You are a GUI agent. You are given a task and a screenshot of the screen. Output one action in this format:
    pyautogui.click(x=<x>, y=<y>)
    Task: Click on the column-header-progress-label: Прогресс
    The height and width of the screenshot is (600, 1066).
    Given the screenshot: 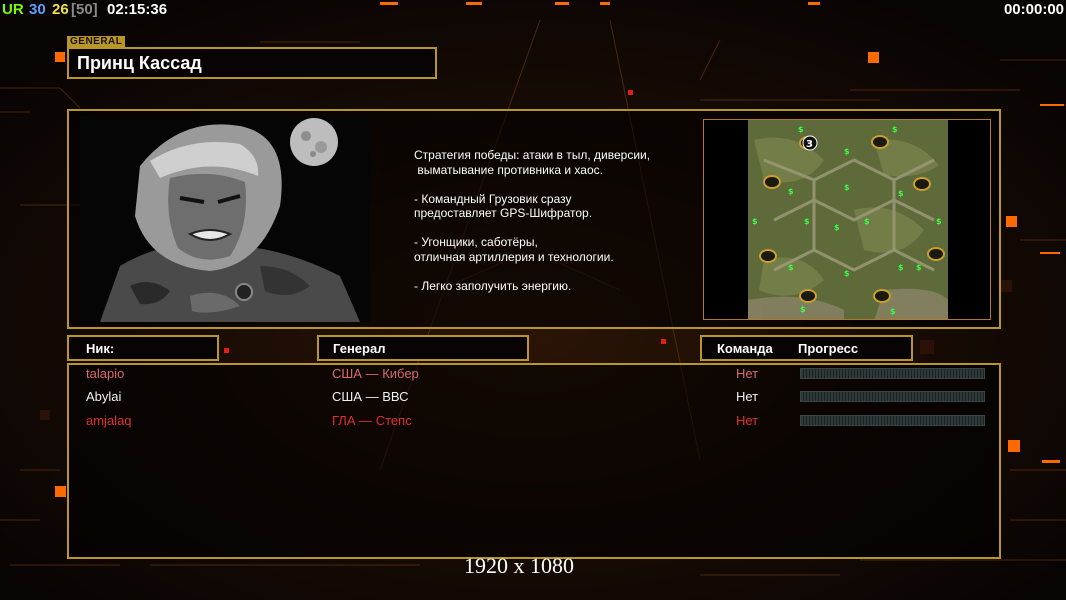 What is the action you would take?
    pyautogui.click(x=828, y=348)
    